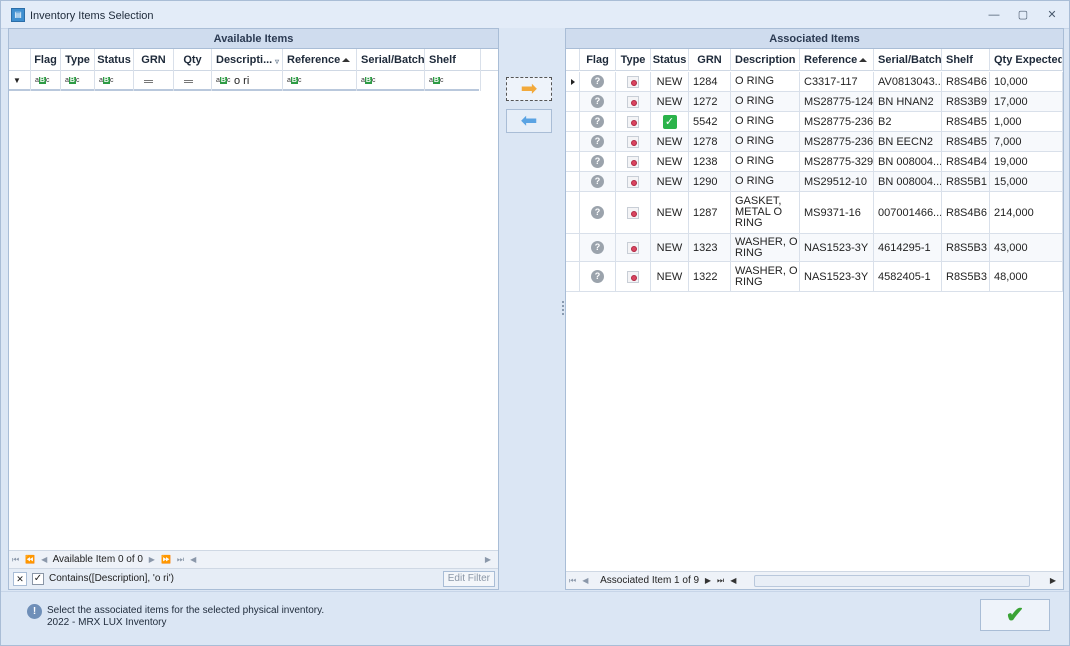  What do you see at coordinates (837, 181) in the screenshot?
I see `cell-reference: MS29512-10` at bounding box center [837, 181].